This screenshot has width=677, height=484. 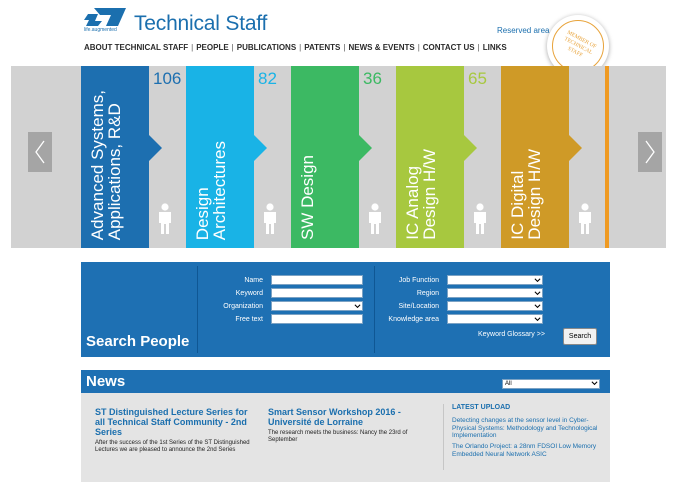 I want to click on input-name, so click(x=317, y=280).